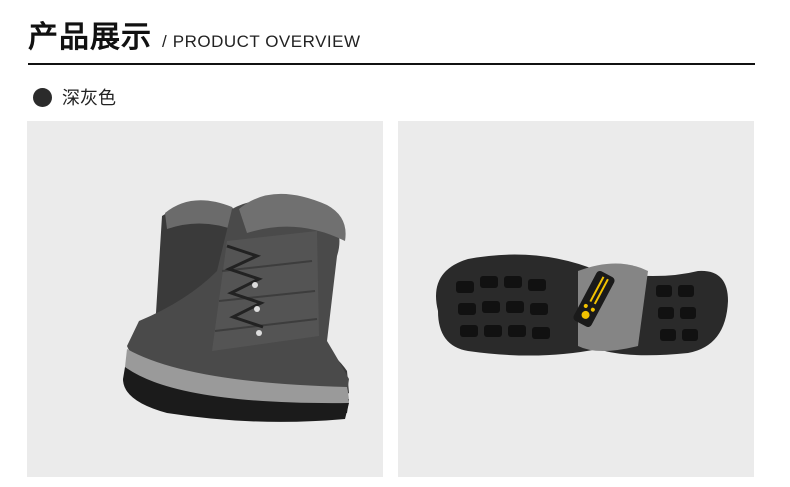 This screenshot has height=487, width=790. Describe the element at coordinates (89, 98) in the screenshot. I see `color-label: 深灰色` at that location.